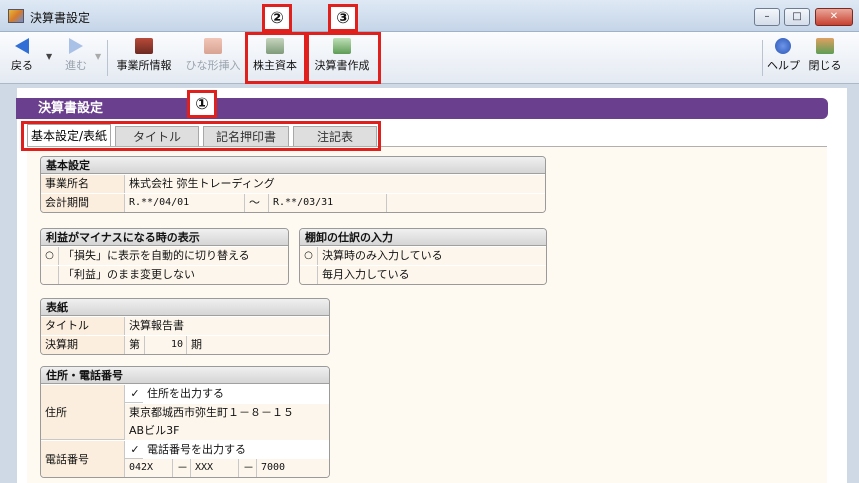 Image resolution: width=859 pixels, height=483 pixels. What do you see at coordinates (236, 394) in the screenshot?
I see `address-checkbox-label: 住所を出力する` at bounding box center [236, 394].